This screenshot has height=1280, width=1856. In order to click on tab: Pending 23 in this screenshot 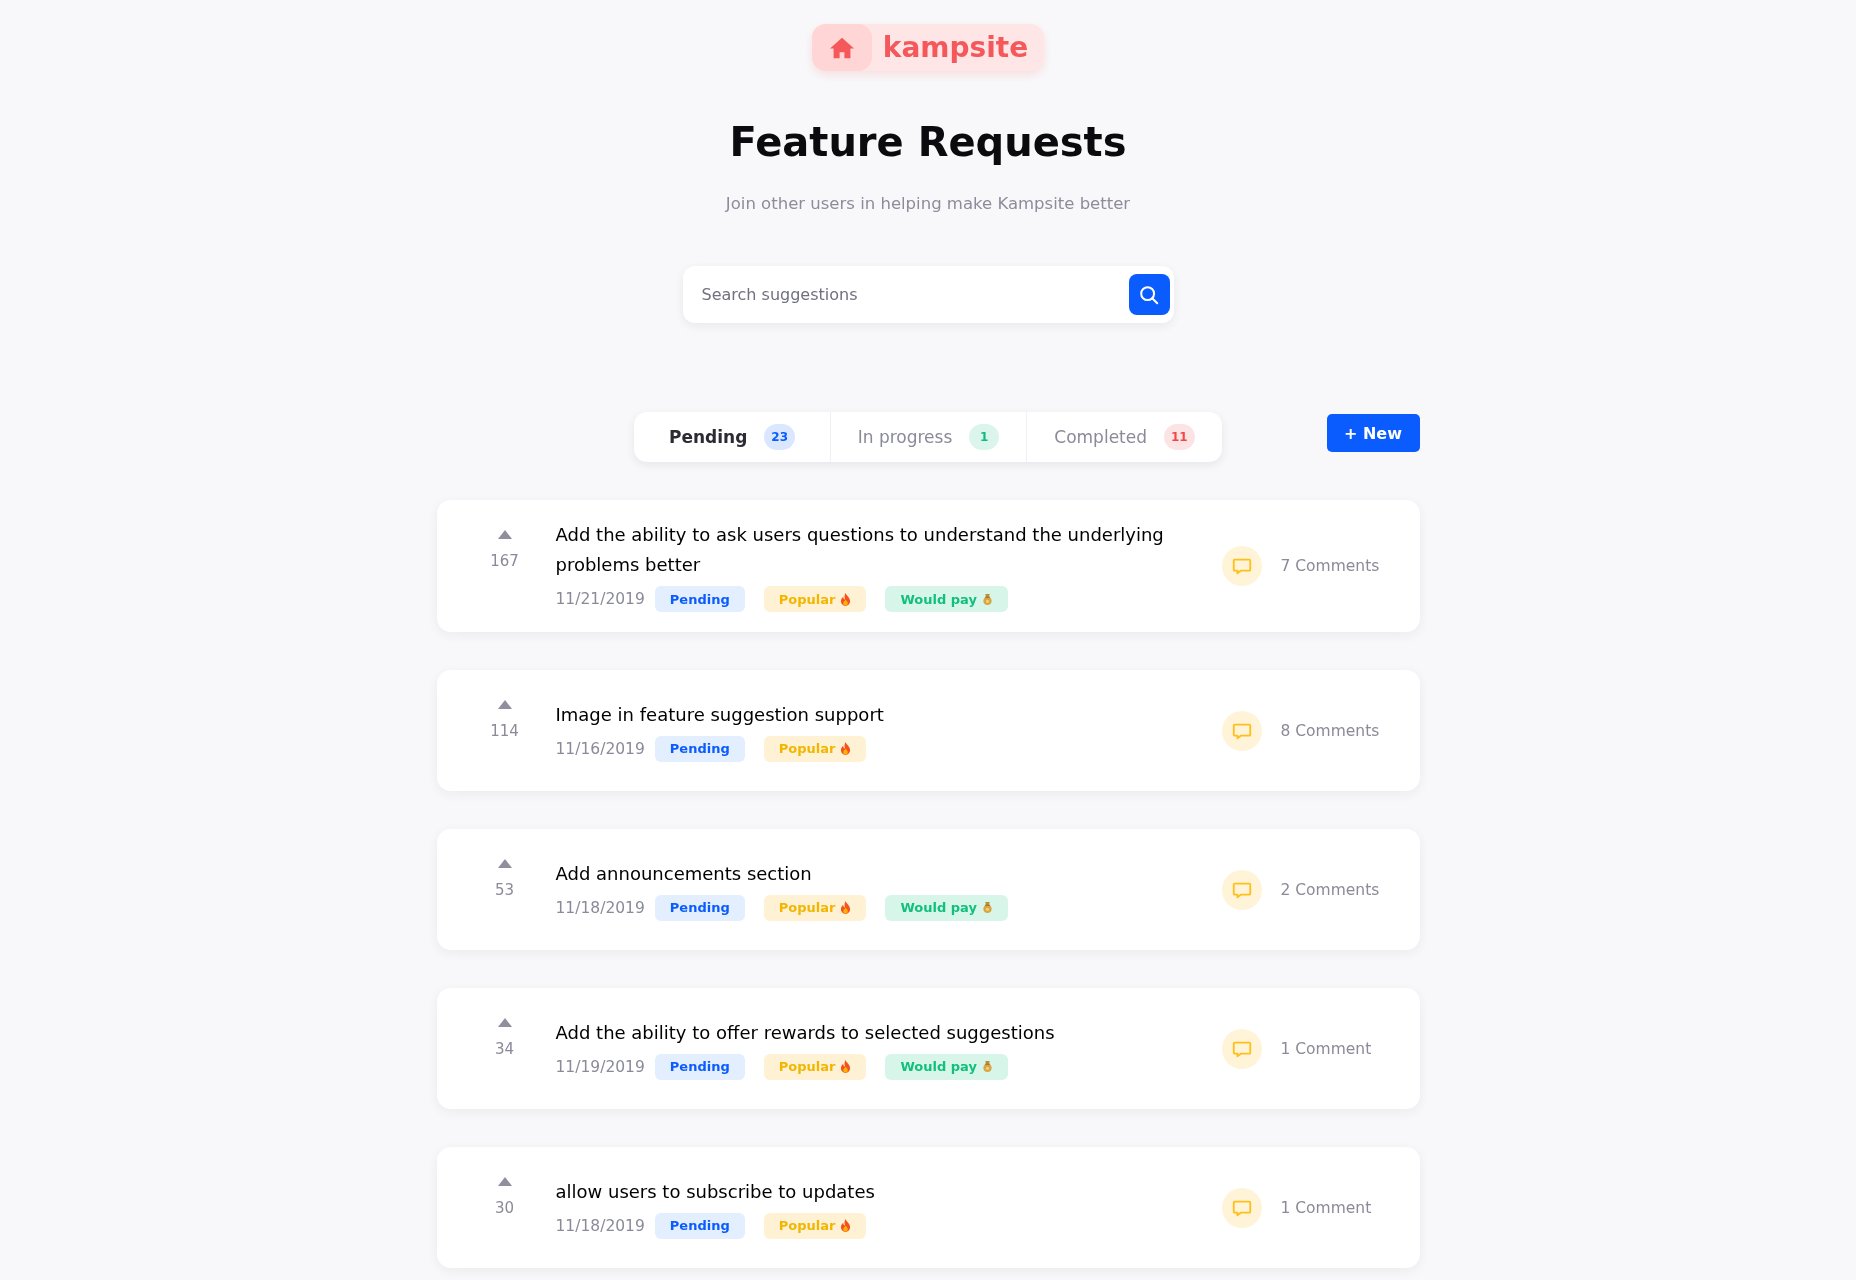, I will do `click(732, 437)`.